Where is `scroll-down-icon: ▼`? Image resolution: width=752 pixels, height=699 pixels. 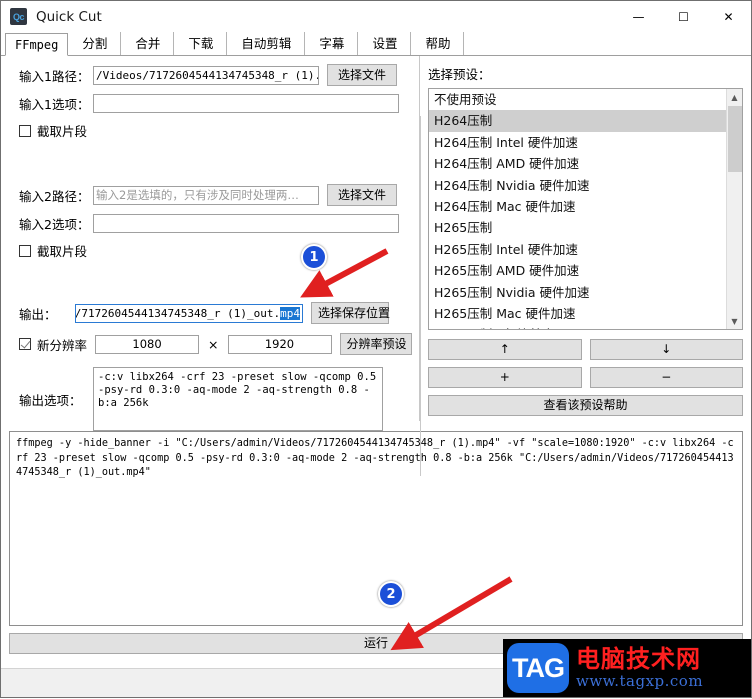 scroll-down-icon: ▼ is located at coordinates (734, 321).